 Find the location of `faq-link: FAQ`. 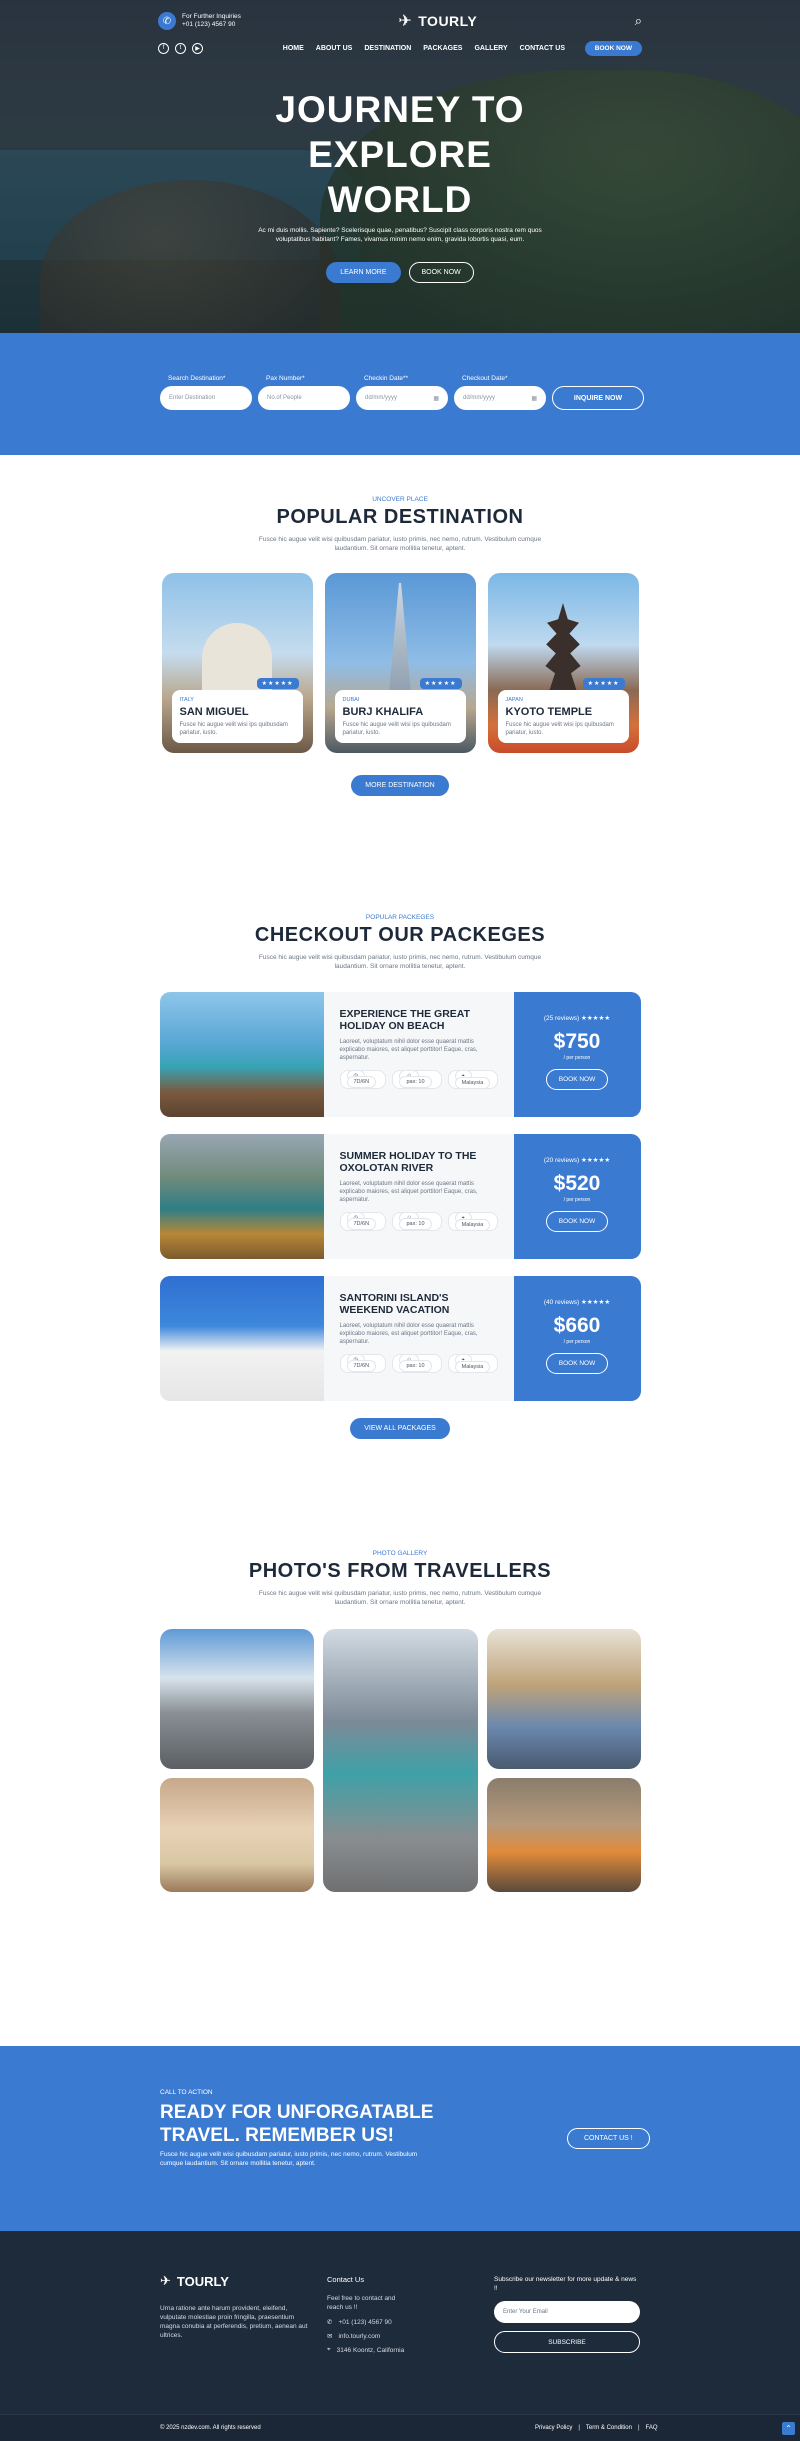

faq-link: FAQ is located at coordinates (652, 2428).